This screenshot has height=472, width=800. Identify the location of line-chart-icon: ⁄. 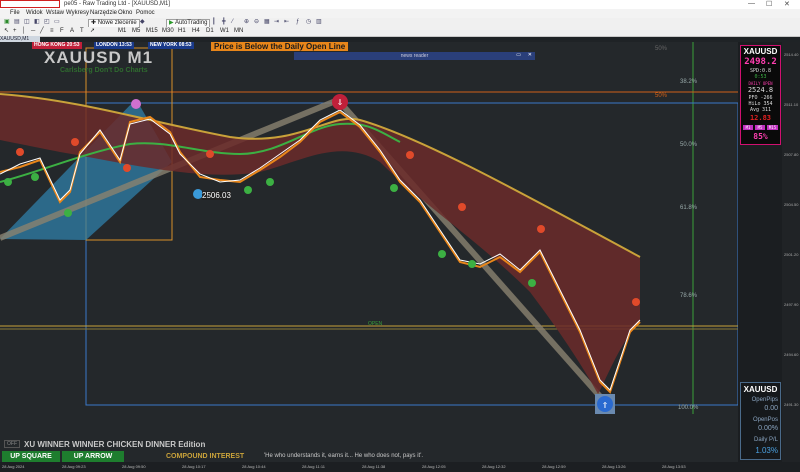
(232, 22).